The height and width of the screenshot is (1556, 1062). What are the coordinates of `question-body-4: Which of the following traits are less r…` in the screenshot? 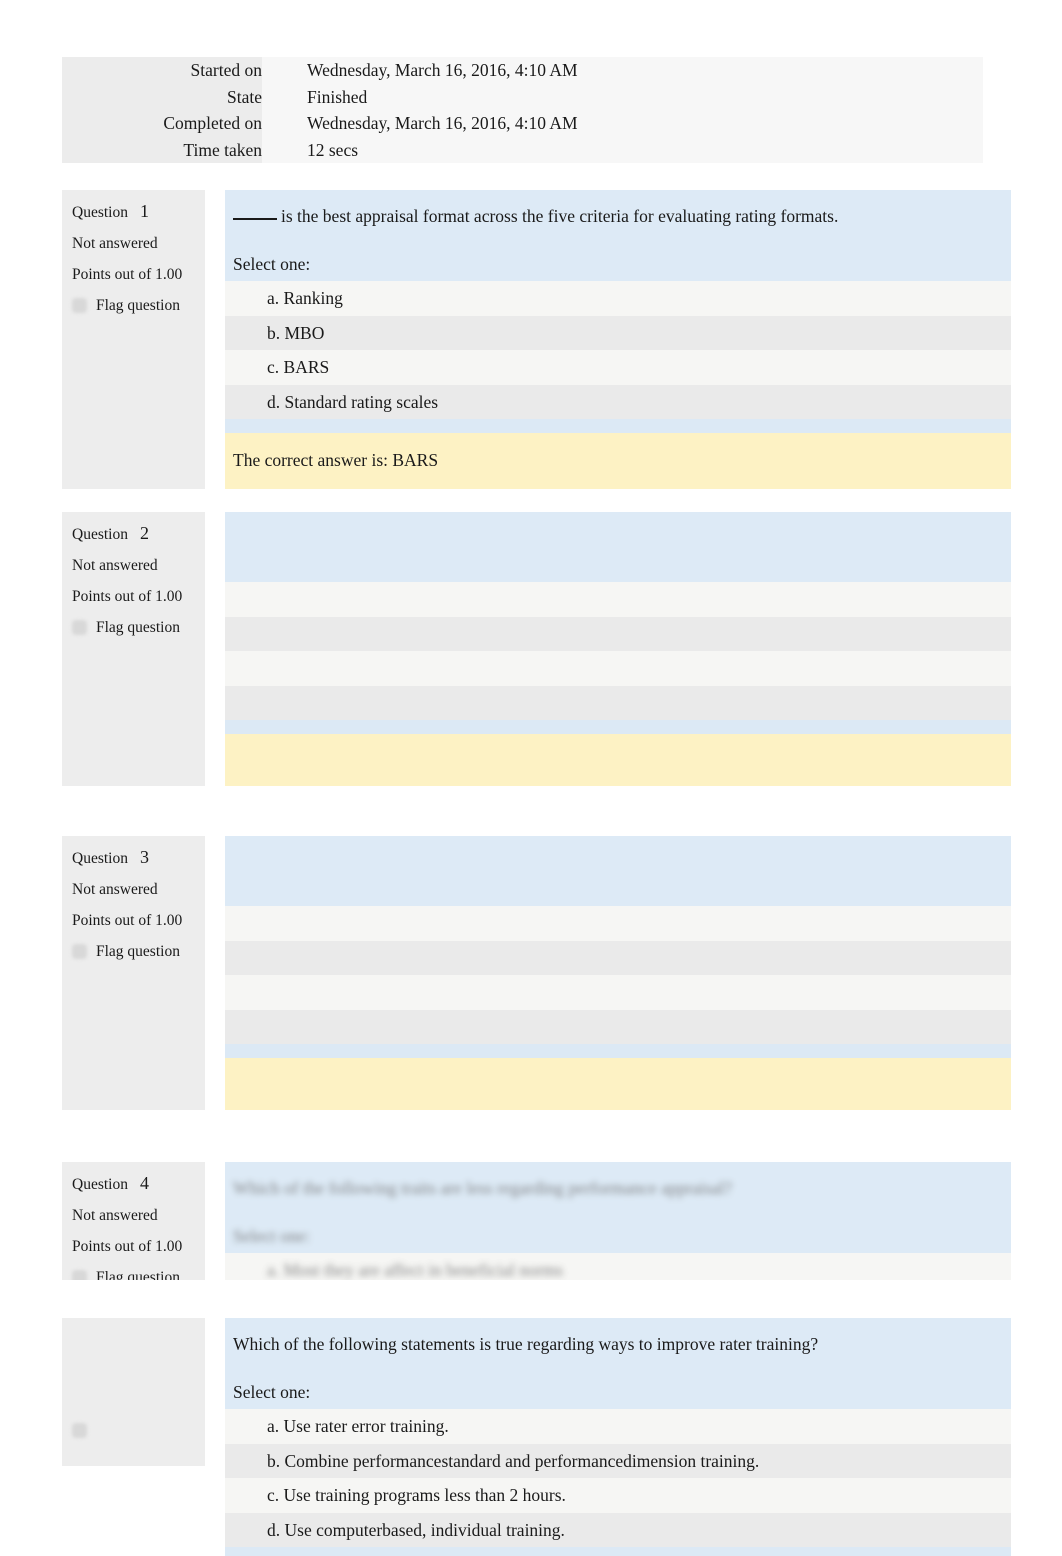 It's located at (618, 1221).